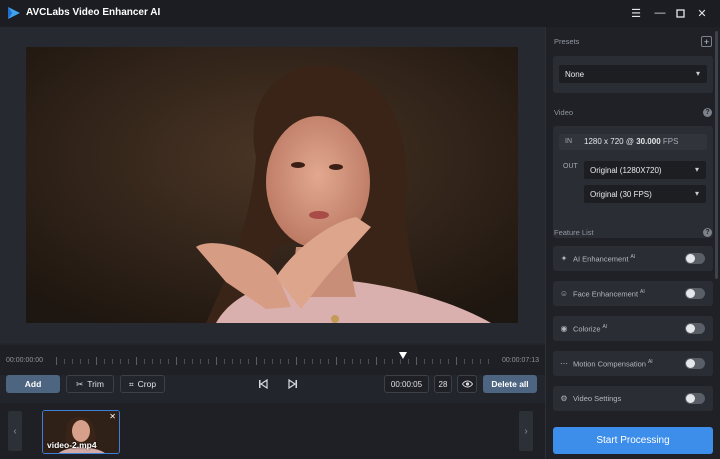  Describe the element at coordinates (707, 232) in the screenshot. I see `feature-list-help-icon: ?` at that location.